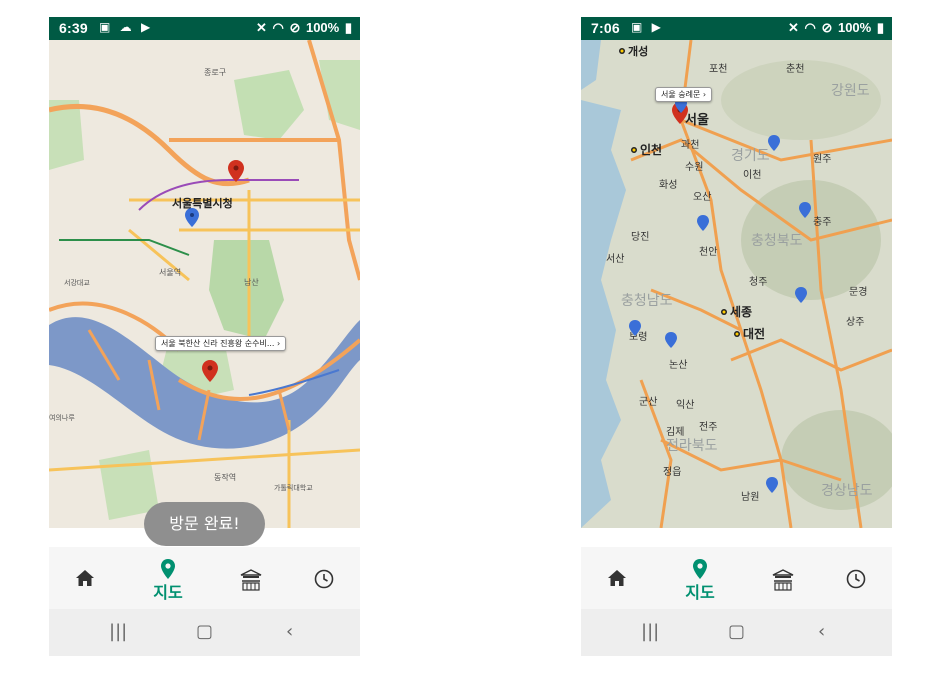 This screenshot has height=680, width=946. Describe the element at coordinates (692, 446) in the screenshot. I see `region-label-jeonbuk: 전라북도` at that location.